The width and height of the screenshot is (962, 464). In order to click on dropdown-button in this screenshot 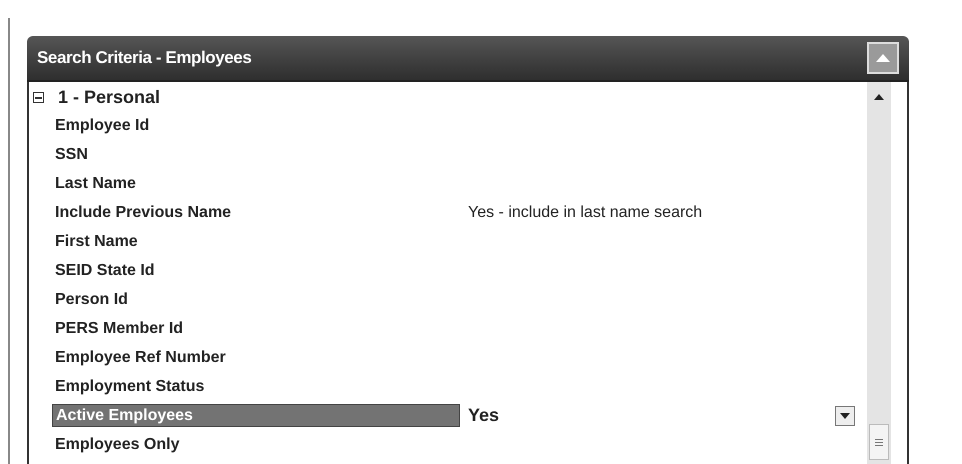, I will do `click(845, 416)`.